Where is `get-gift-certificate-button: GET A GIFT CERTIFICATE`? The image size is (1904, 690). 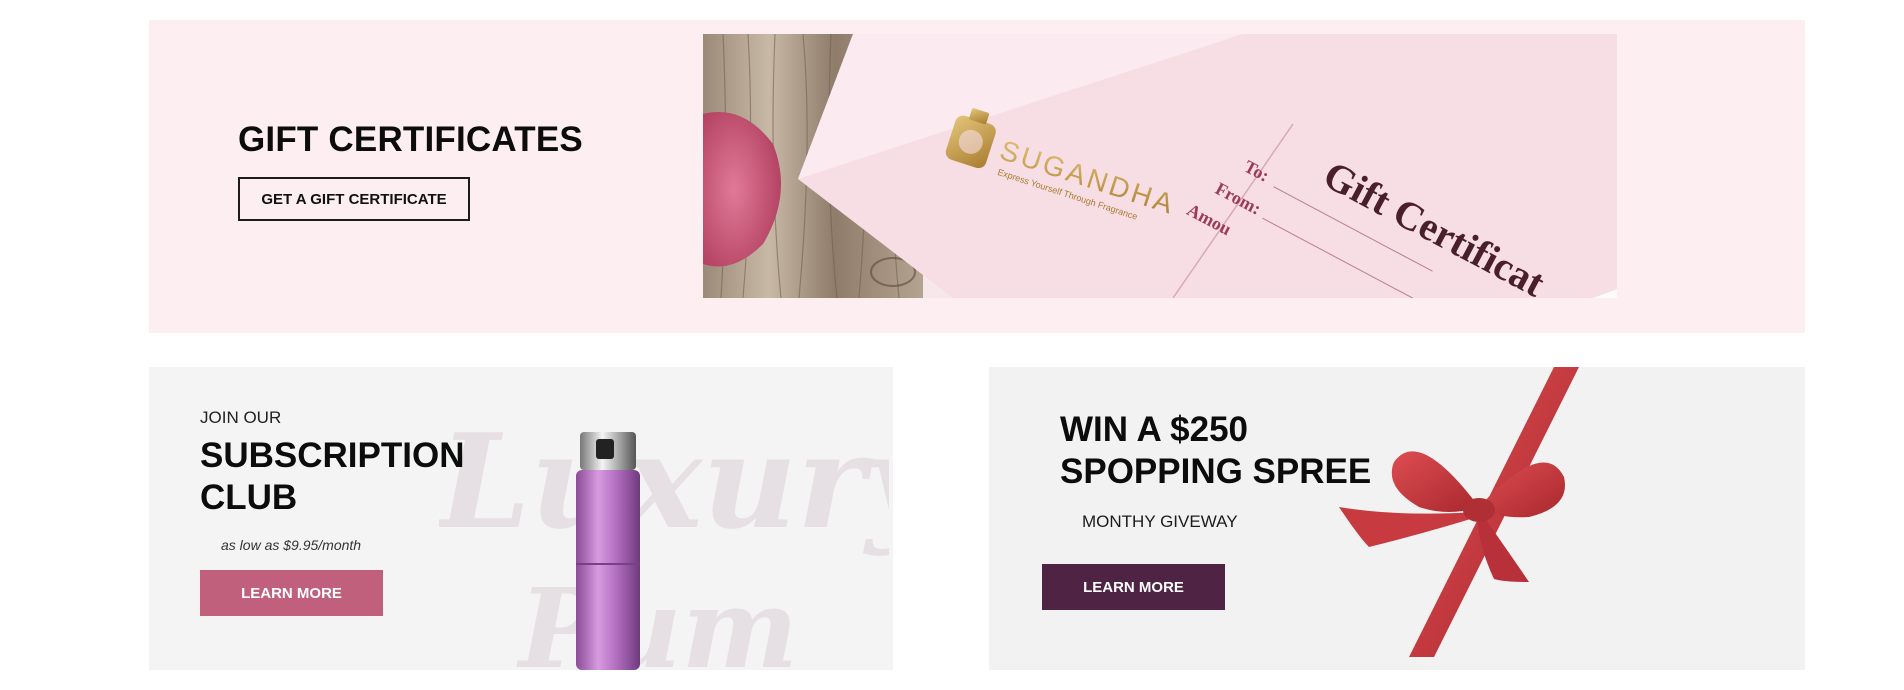
get-gift-certificate-button: GET A GIFT CERTIFICATE is located at coordinates (354, 199).